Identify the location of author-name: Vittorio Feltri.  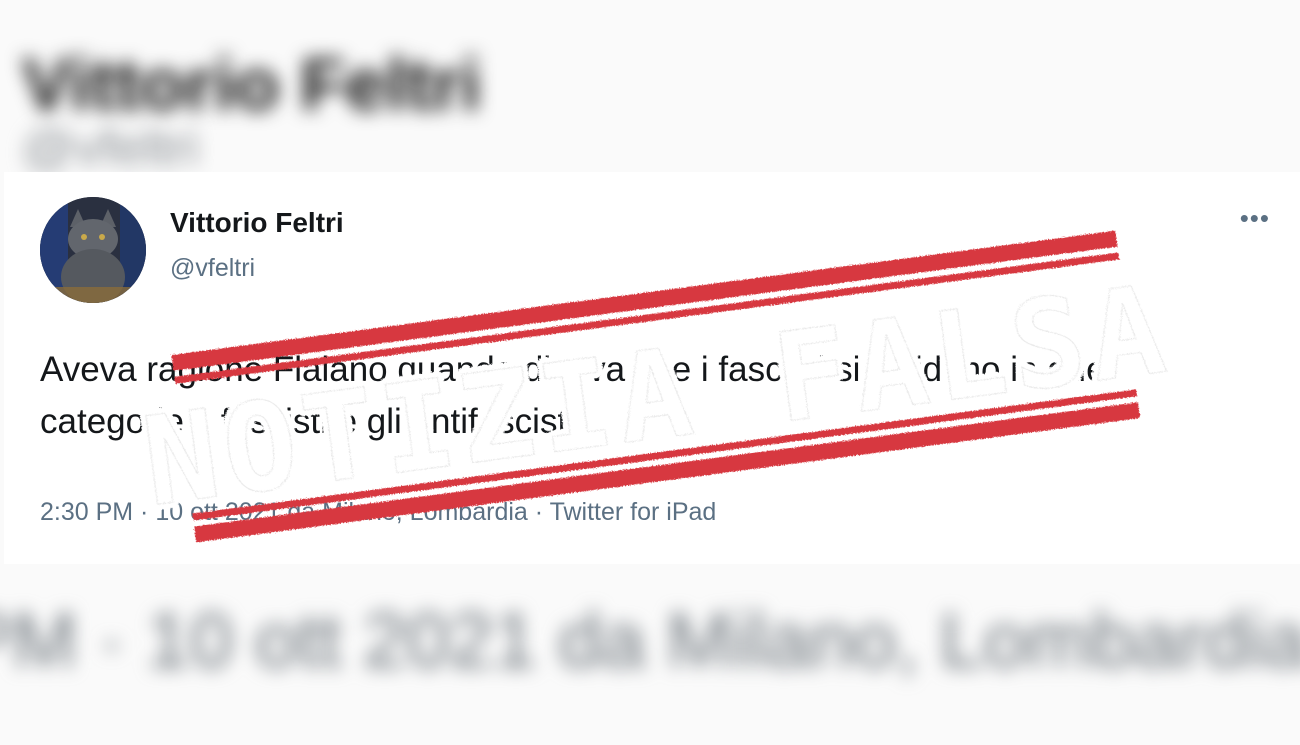
(257, 223).